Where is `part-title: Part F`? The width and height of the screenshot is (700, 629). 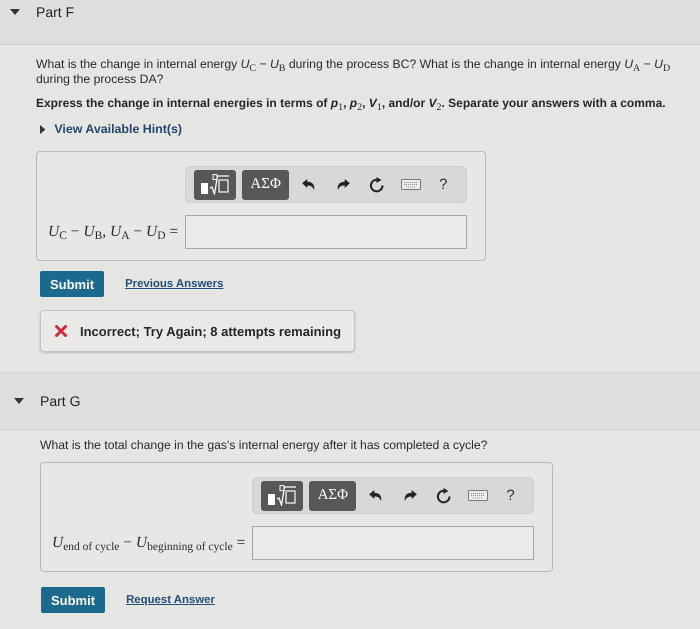
part-title: Part F is located at coordinates (55, 12).